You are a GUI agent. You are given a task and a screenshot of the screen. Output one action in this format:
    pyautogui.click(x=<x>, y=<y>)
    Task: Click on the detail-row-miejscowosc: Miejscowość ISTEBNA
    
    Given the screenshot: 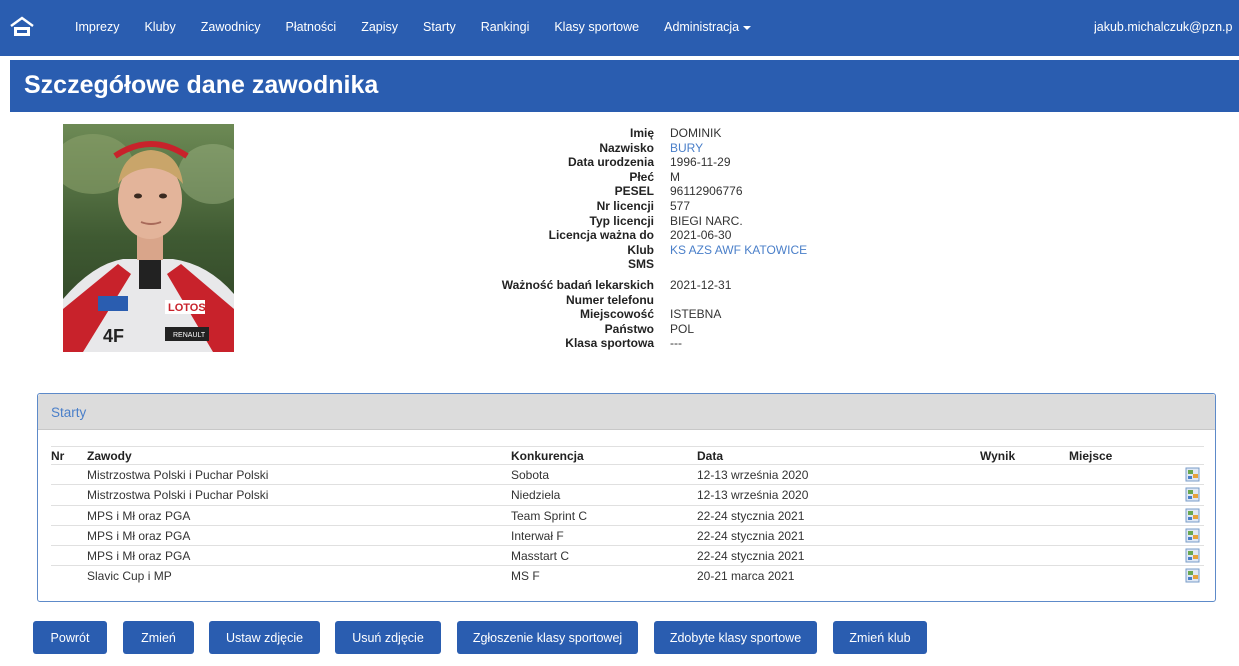 What is the action you would take?
    pyautogui.click(x=650, y=314)
    